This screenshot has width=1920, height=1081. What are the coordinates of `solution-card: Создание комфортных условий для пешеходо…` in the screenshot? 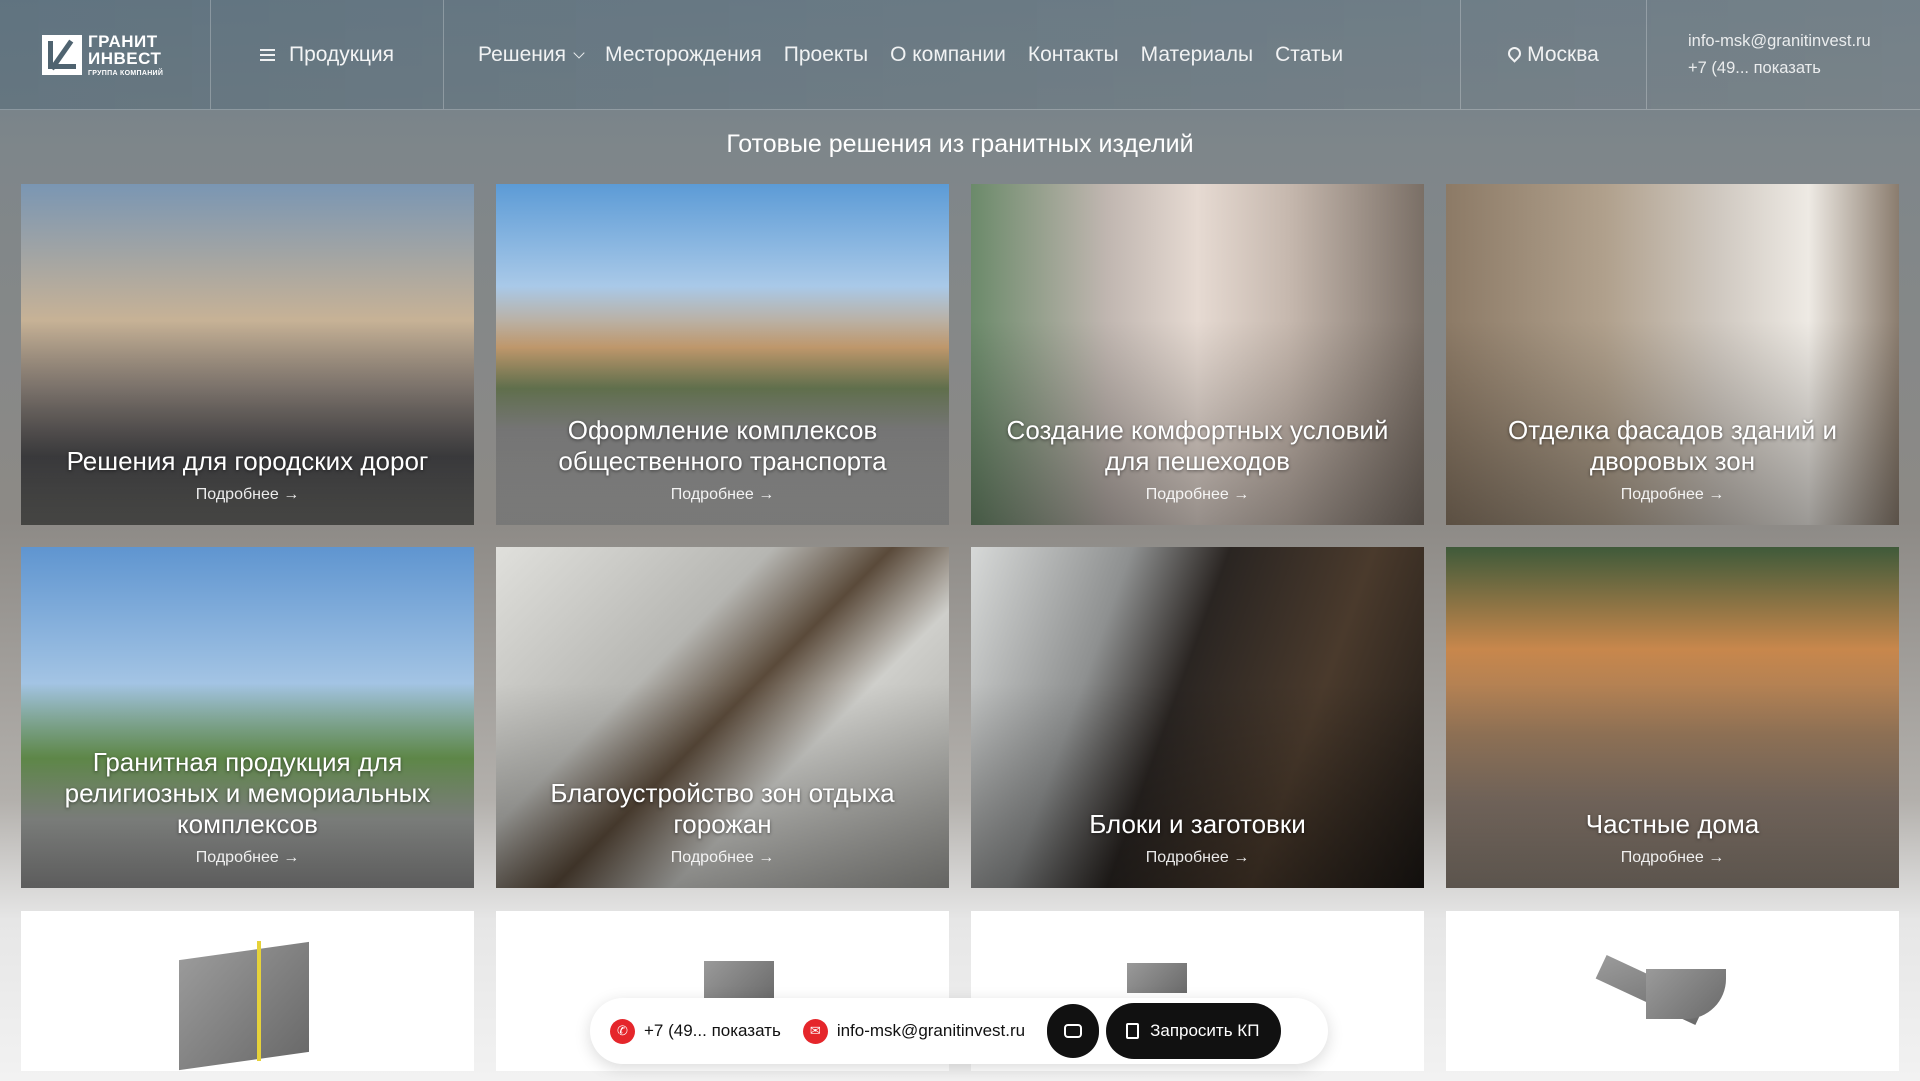 It's located at (1197, 354).